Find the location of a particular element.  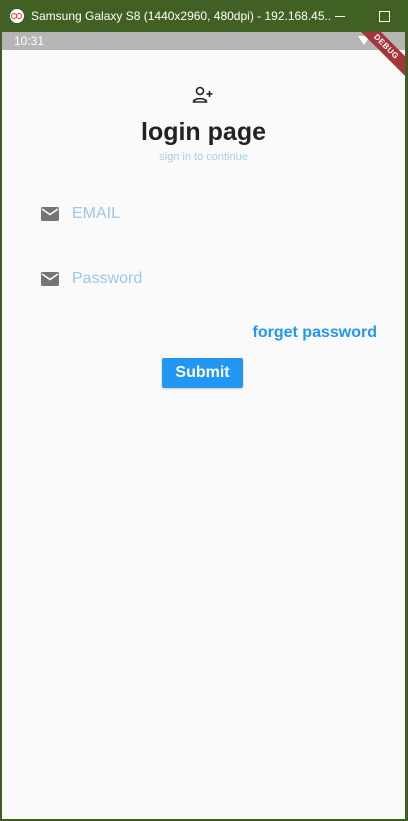

person-add-icon is located at coordinates (202, 94).